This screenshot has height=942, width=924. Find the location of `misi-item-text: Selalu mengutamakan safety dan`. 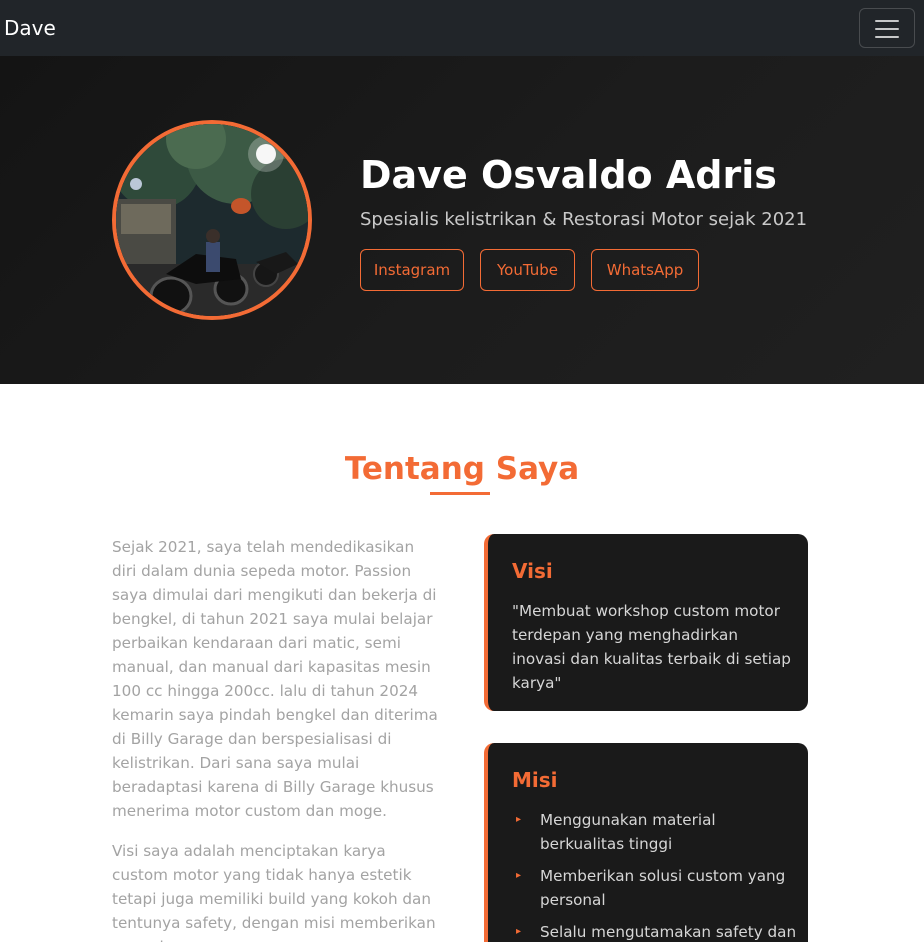

misi-item-text: Selalu mengutamakan safety dan is located at coordinates (668, 932).